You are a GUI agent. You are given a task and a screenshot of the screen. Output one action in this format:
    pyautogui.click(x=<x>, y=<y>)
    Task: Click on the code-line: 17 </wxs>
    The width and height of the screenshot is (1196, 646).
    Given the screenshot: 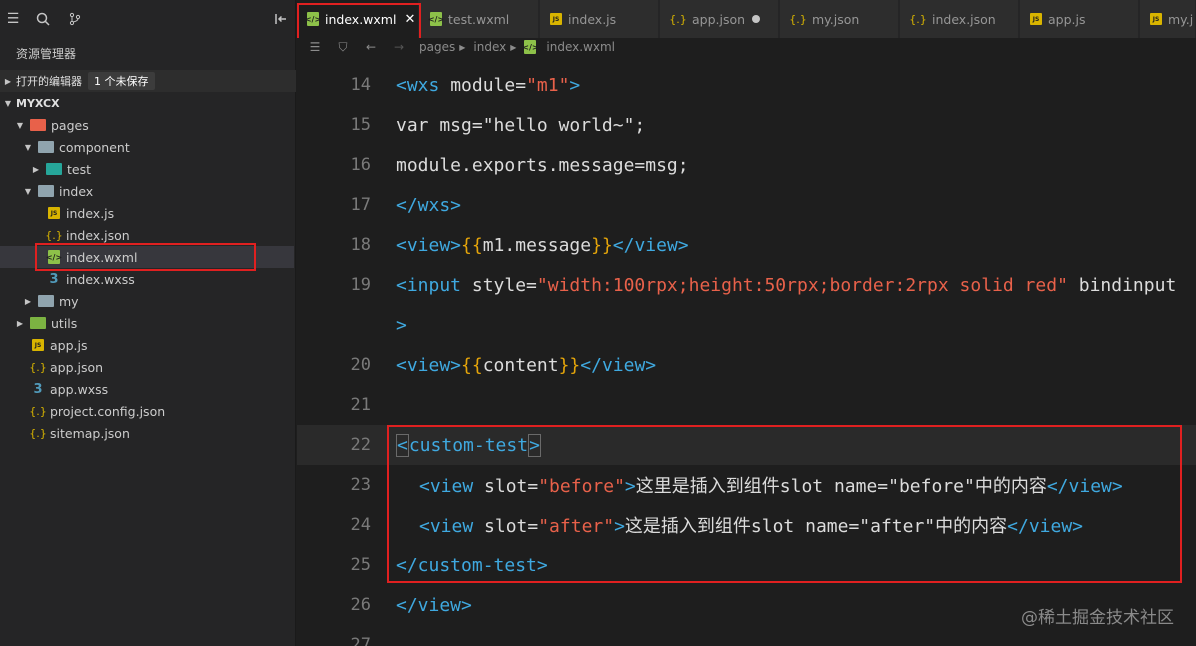 What is the action you would take?
    pyautogui.click(x=746, y=205)
    